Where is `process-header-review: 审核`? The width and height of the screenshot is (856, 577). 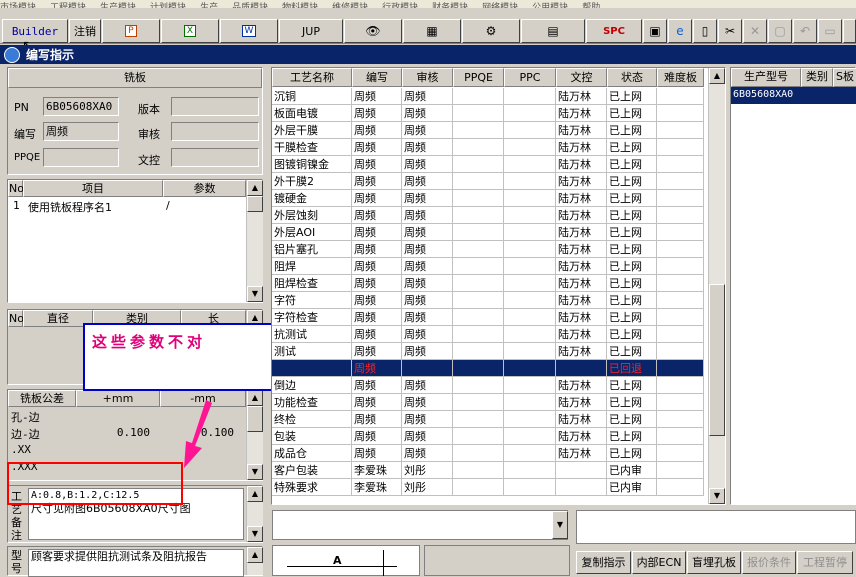 process-header-review: 审核 is located at coordinates (427, 77).